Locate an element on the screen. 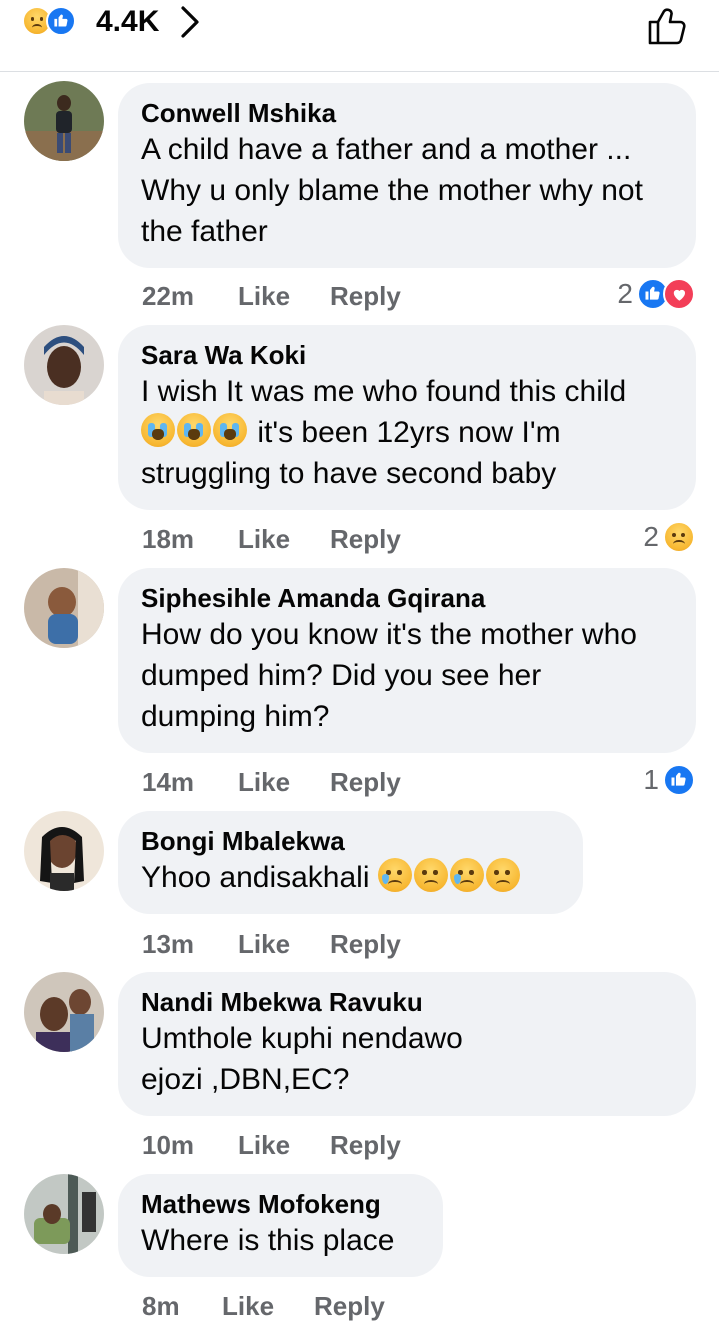 The width and height of the screenshot is (719, 1328). comment-time: 14m is located at coordinates (190, 782).